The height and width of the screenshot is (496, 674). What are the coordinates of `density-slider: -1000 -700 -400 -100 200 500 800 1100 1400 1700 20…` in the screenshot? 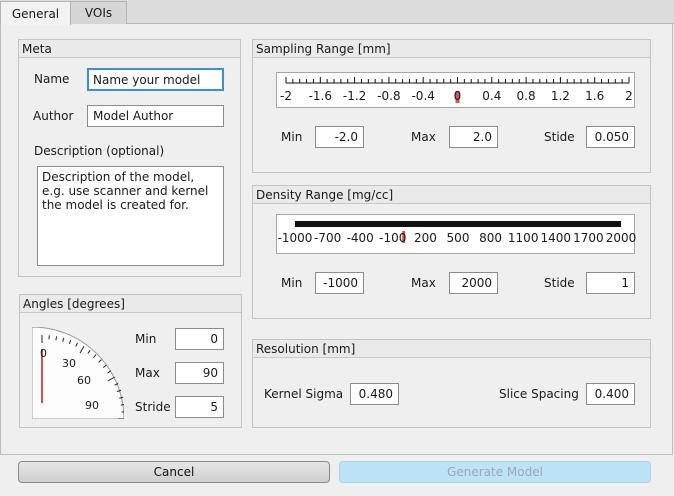 It's located at (456, 234).